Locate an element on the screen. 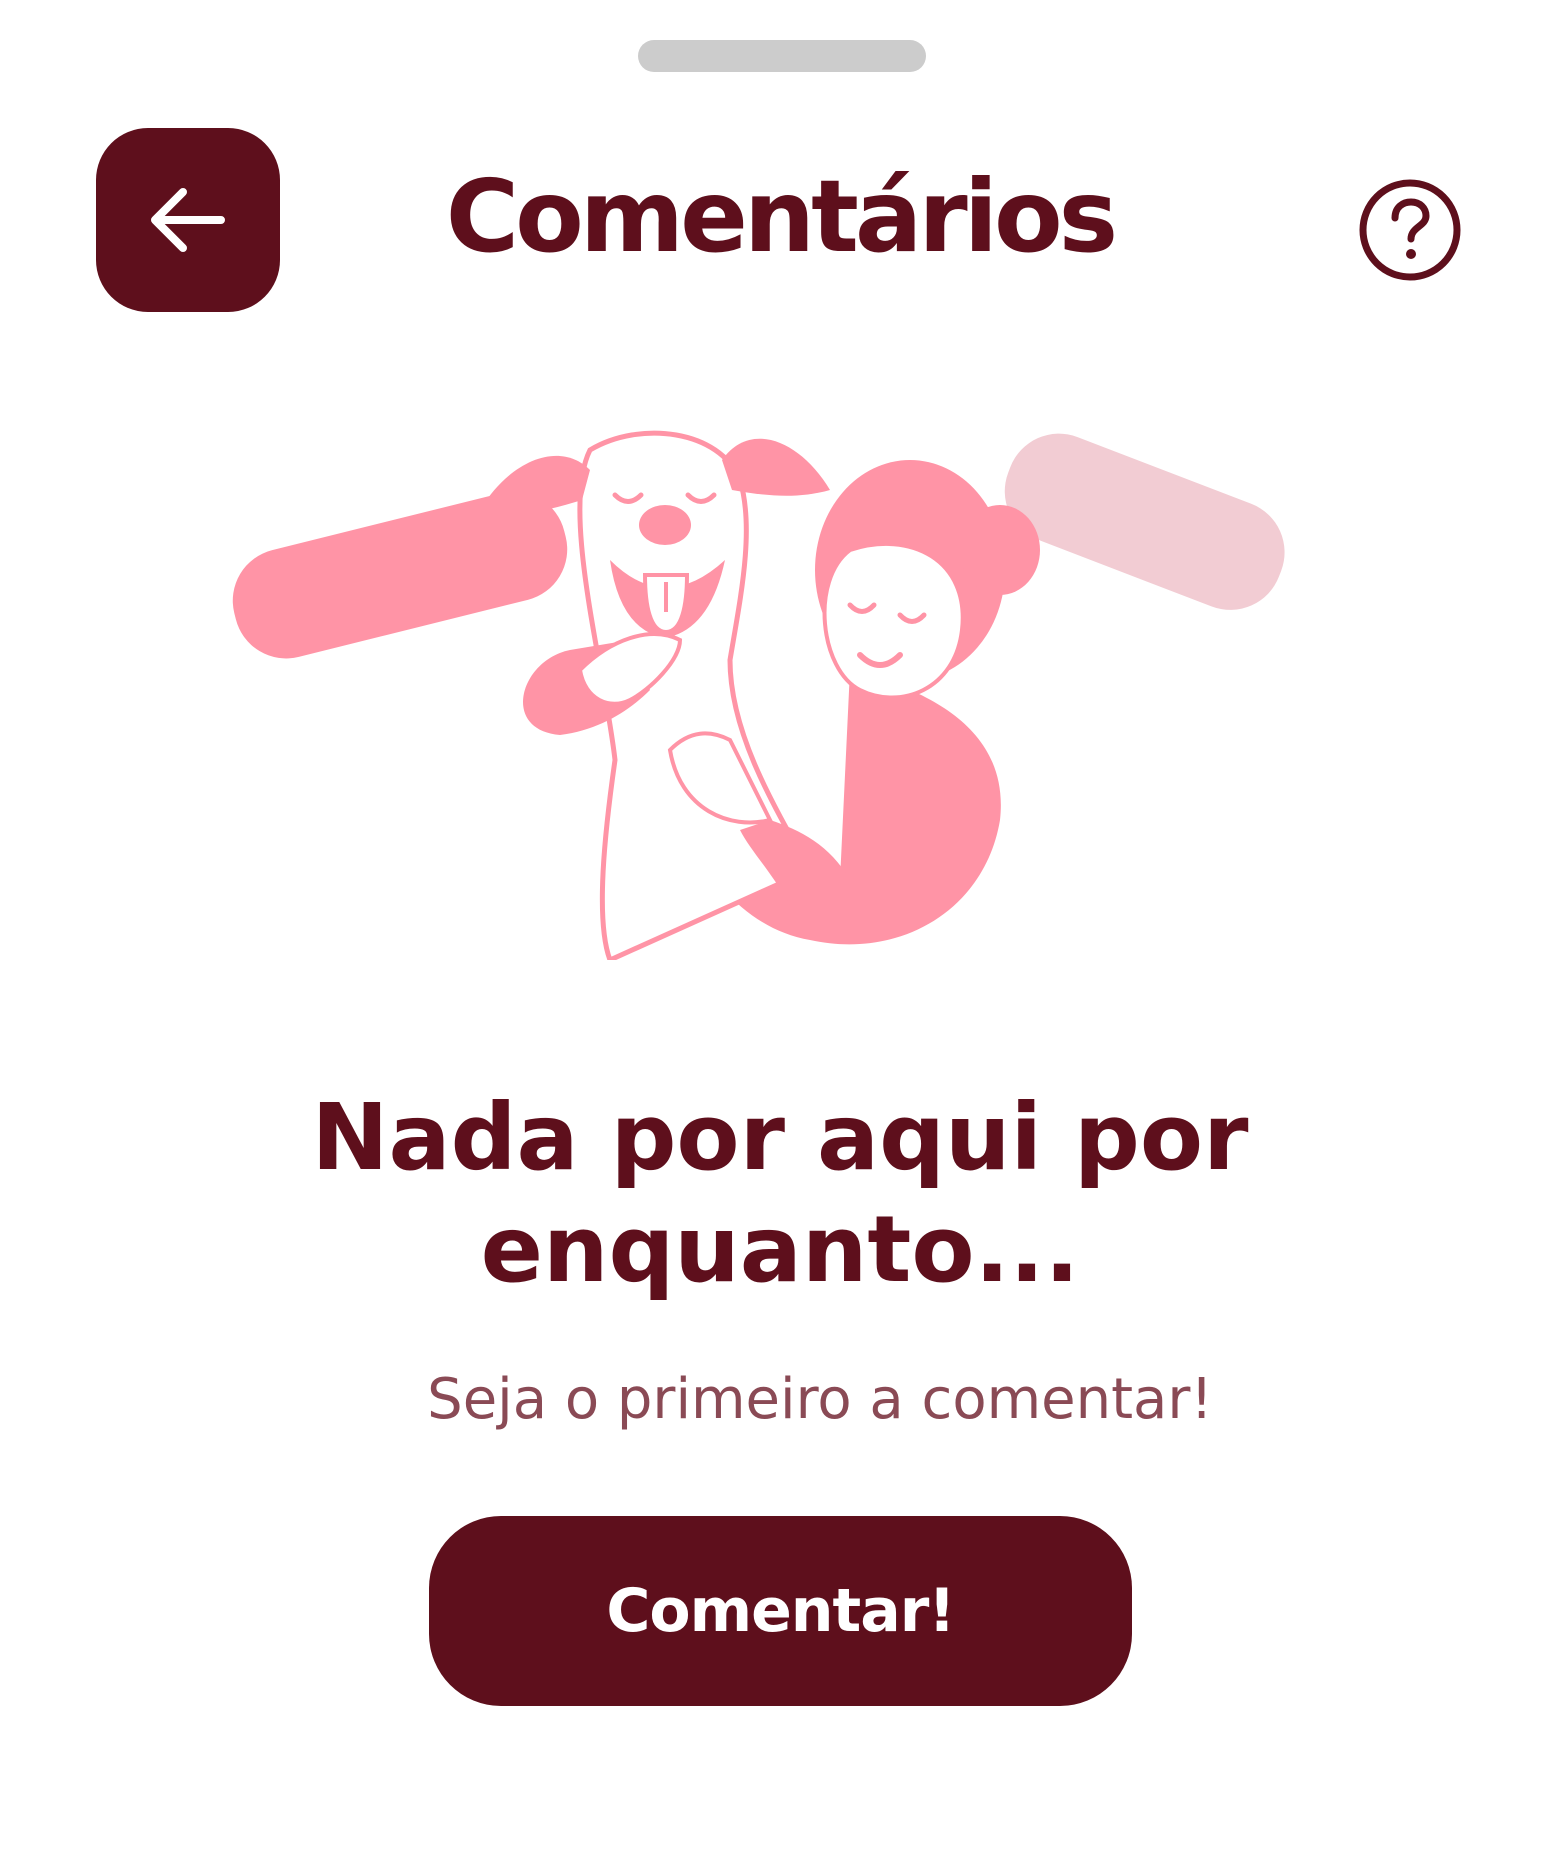  help-button is located at coordinates (1410, 230).